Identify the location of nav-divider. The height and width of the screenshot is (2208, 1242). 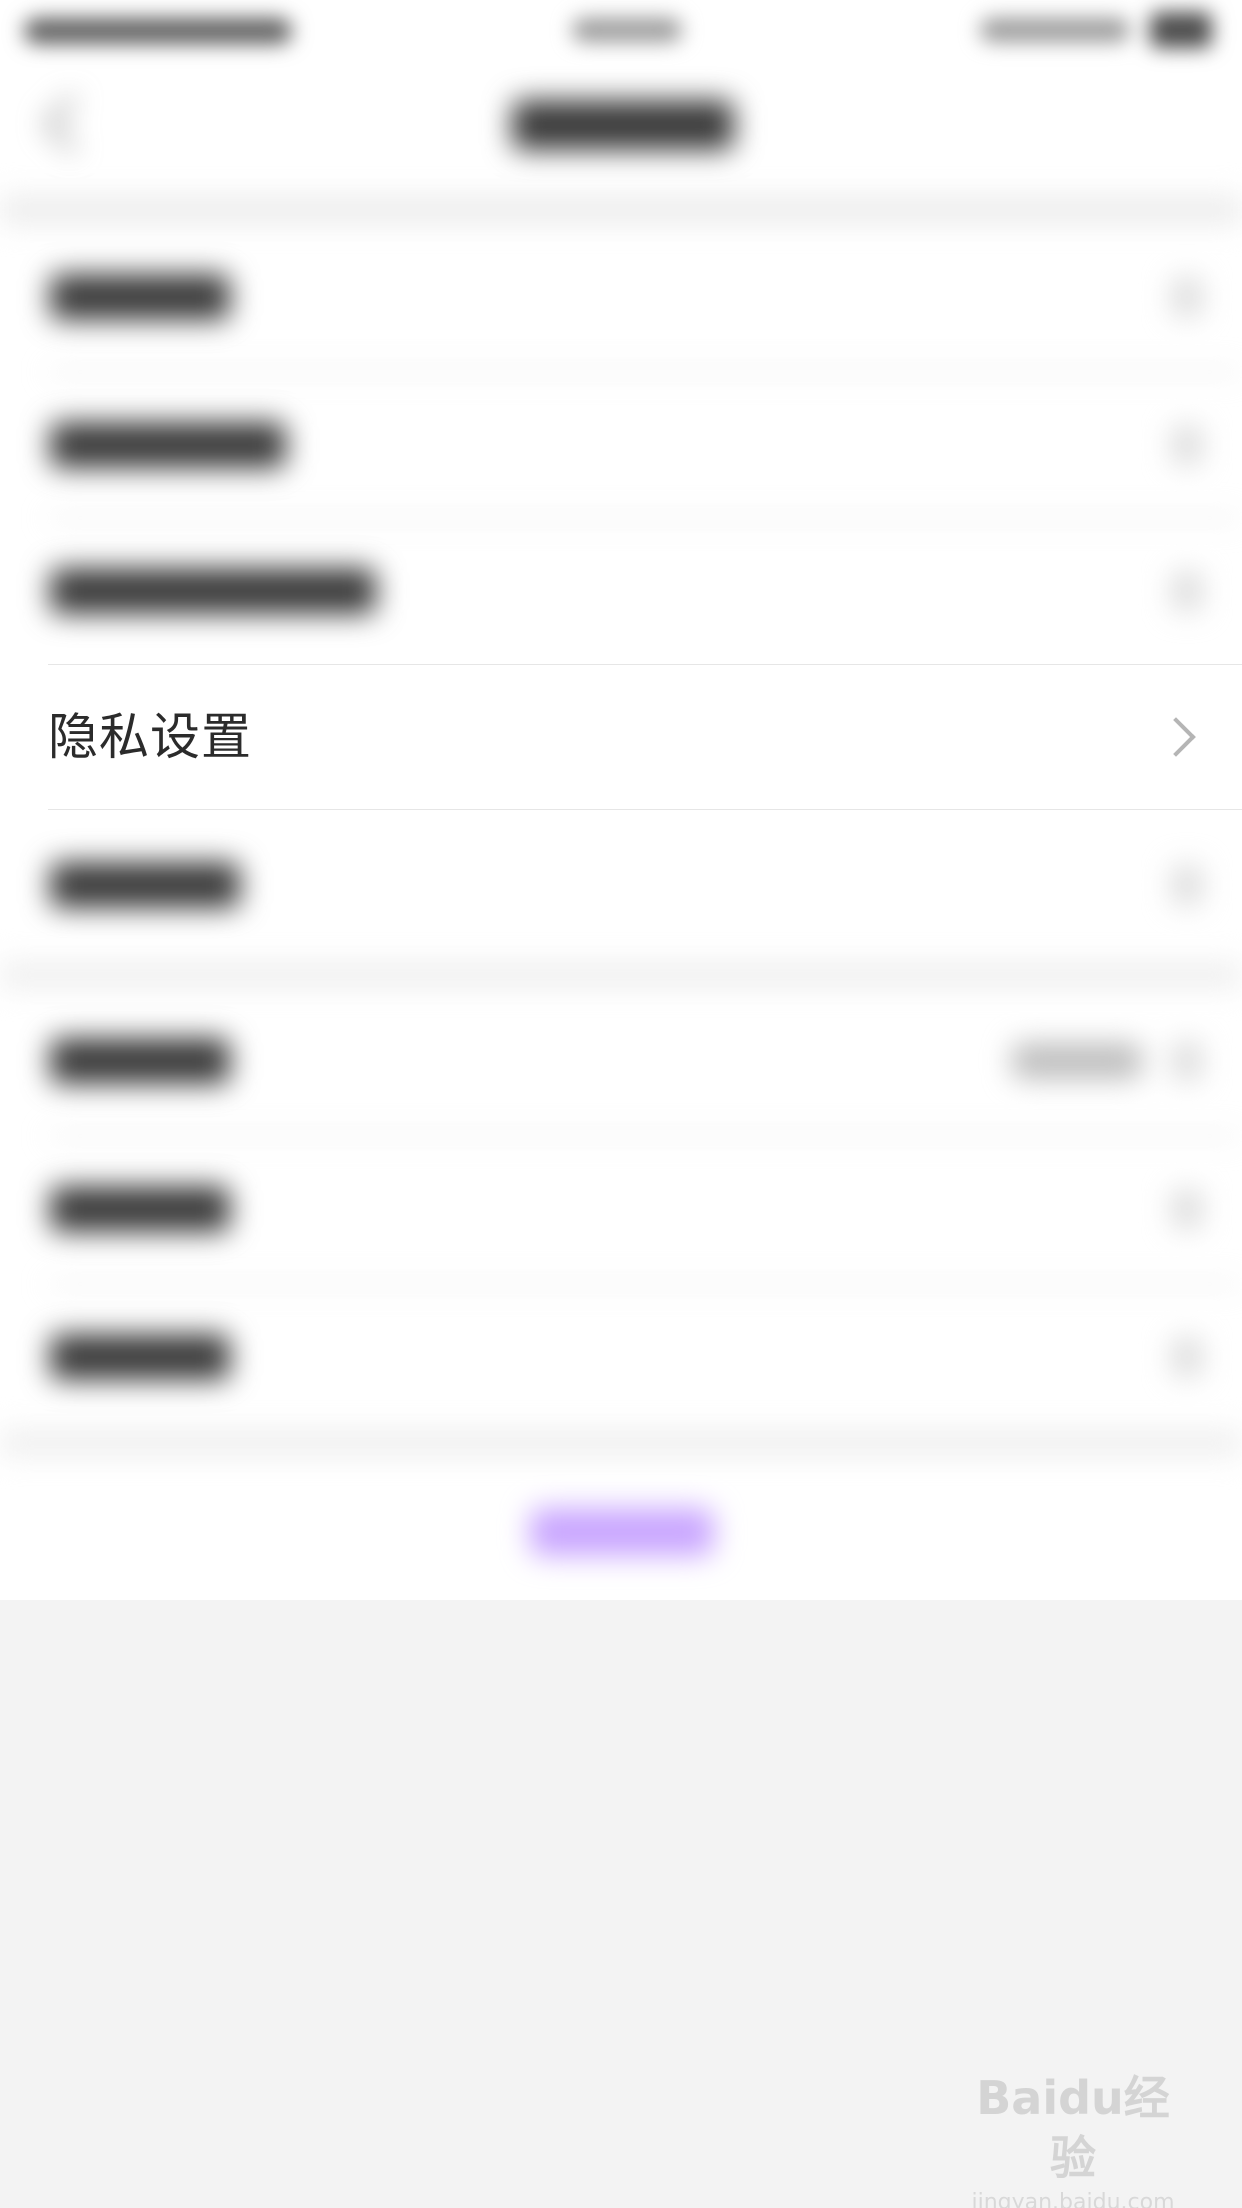
(621, 210).